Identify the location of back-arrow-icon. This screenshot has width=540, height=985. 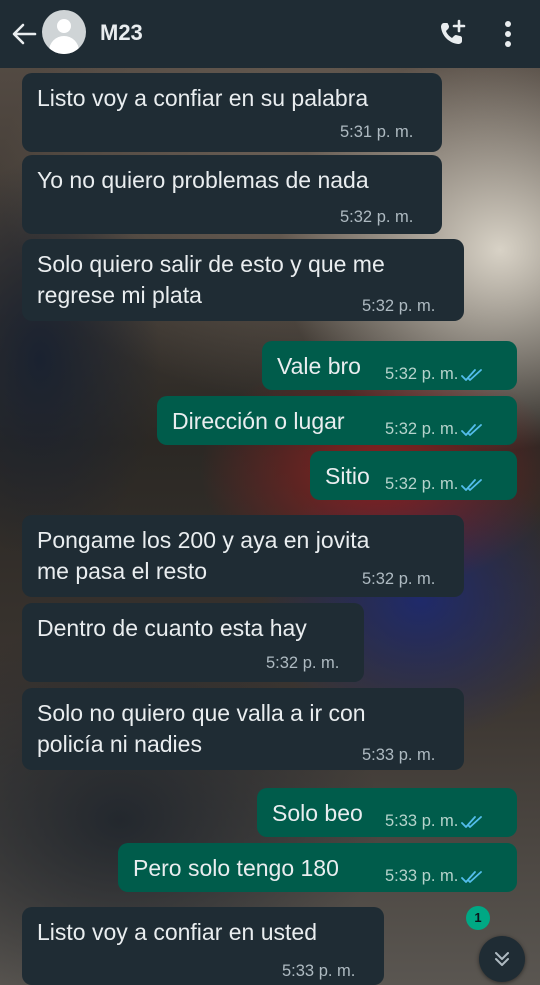
(24, 34).